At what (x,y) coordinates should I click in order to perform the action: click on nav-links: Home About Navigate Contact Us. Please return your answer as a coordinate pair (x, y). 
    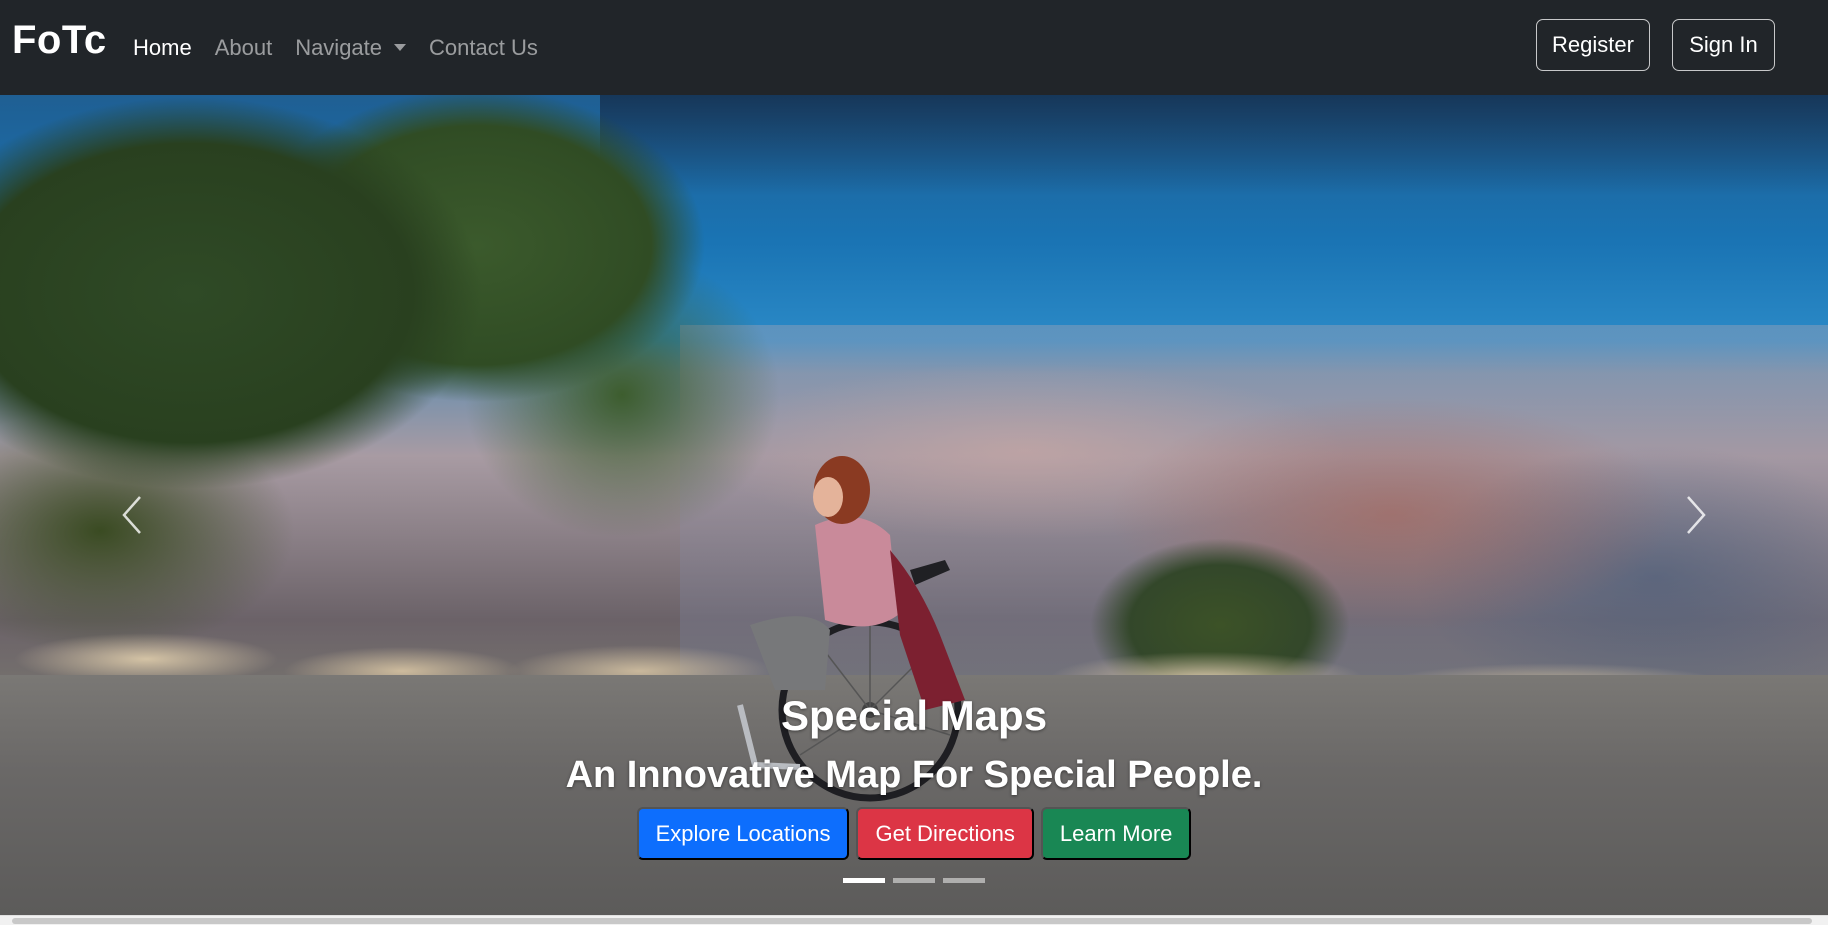
    Looking at the image, I should click on (347, 47).